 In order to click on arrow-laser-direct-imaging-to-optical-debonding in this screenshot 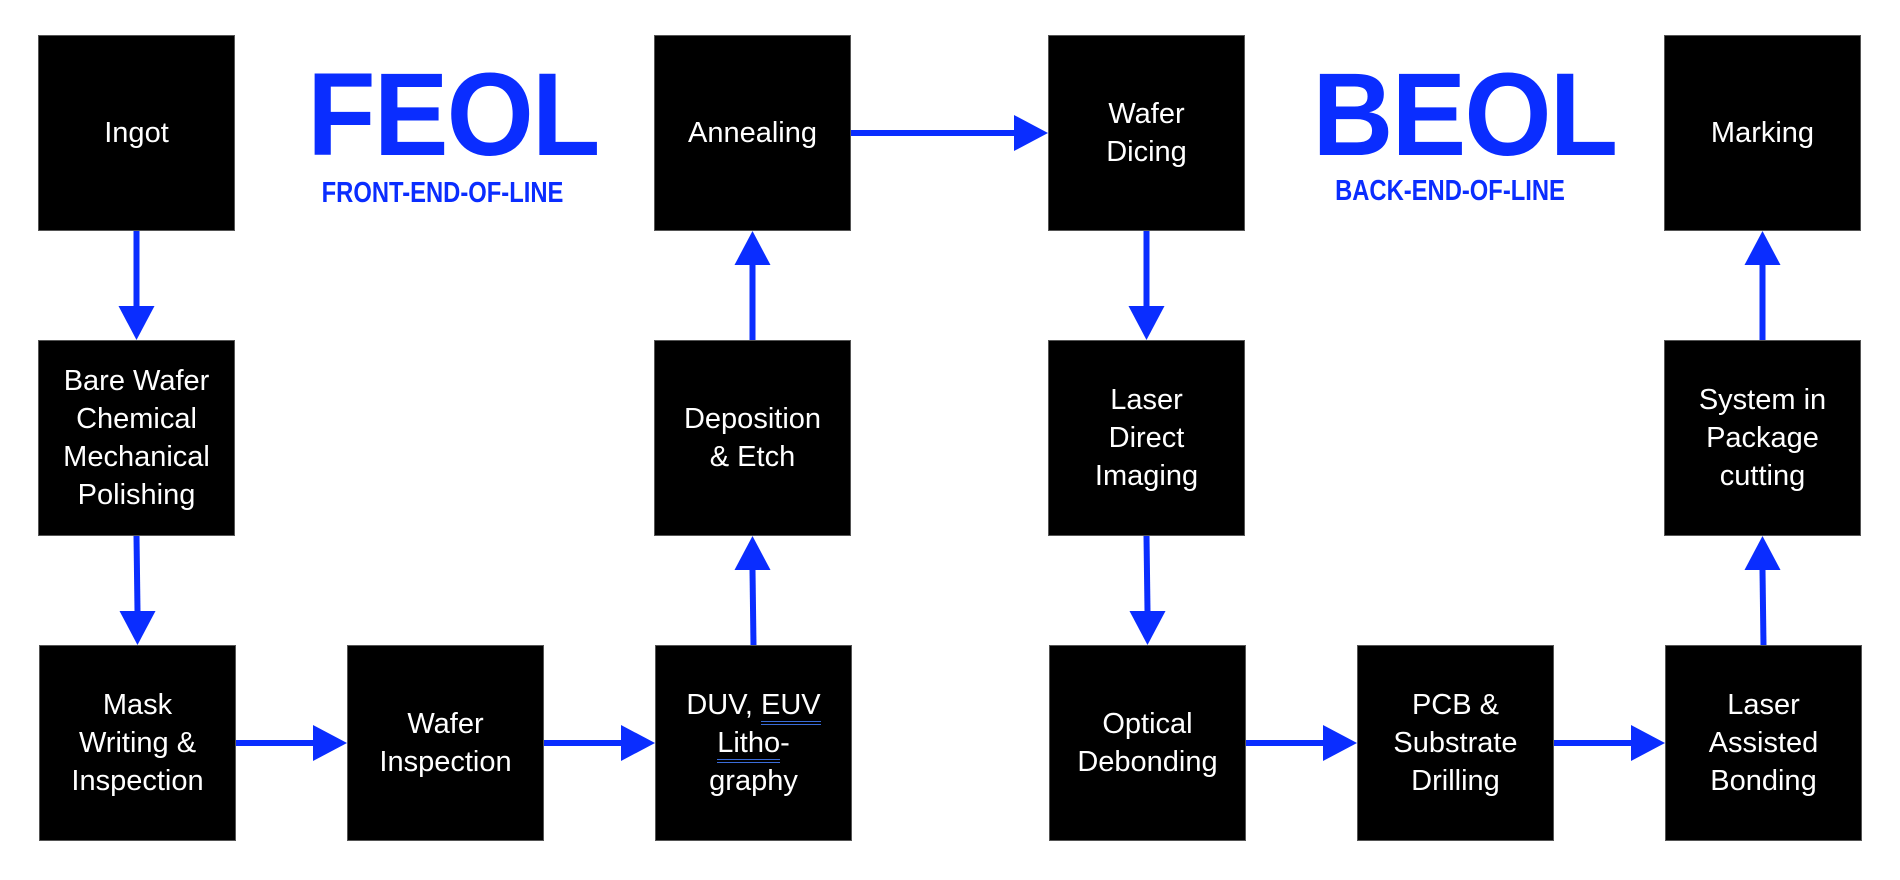, I will do `click(1147, 590)`.